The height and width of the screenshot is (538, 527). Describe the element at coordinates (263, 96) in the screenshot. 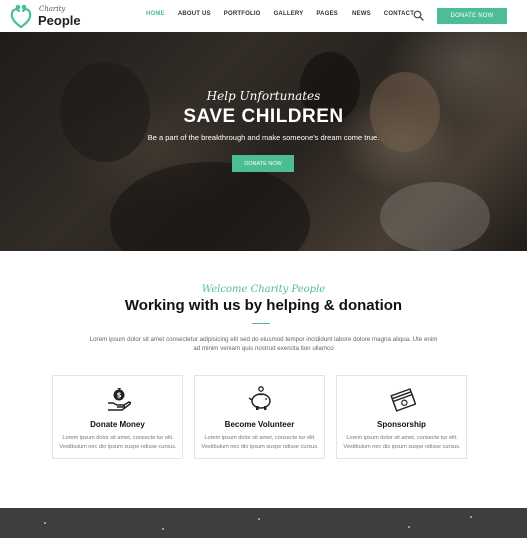

I see `hero-script-heading: Help Unfortunates` at that location.